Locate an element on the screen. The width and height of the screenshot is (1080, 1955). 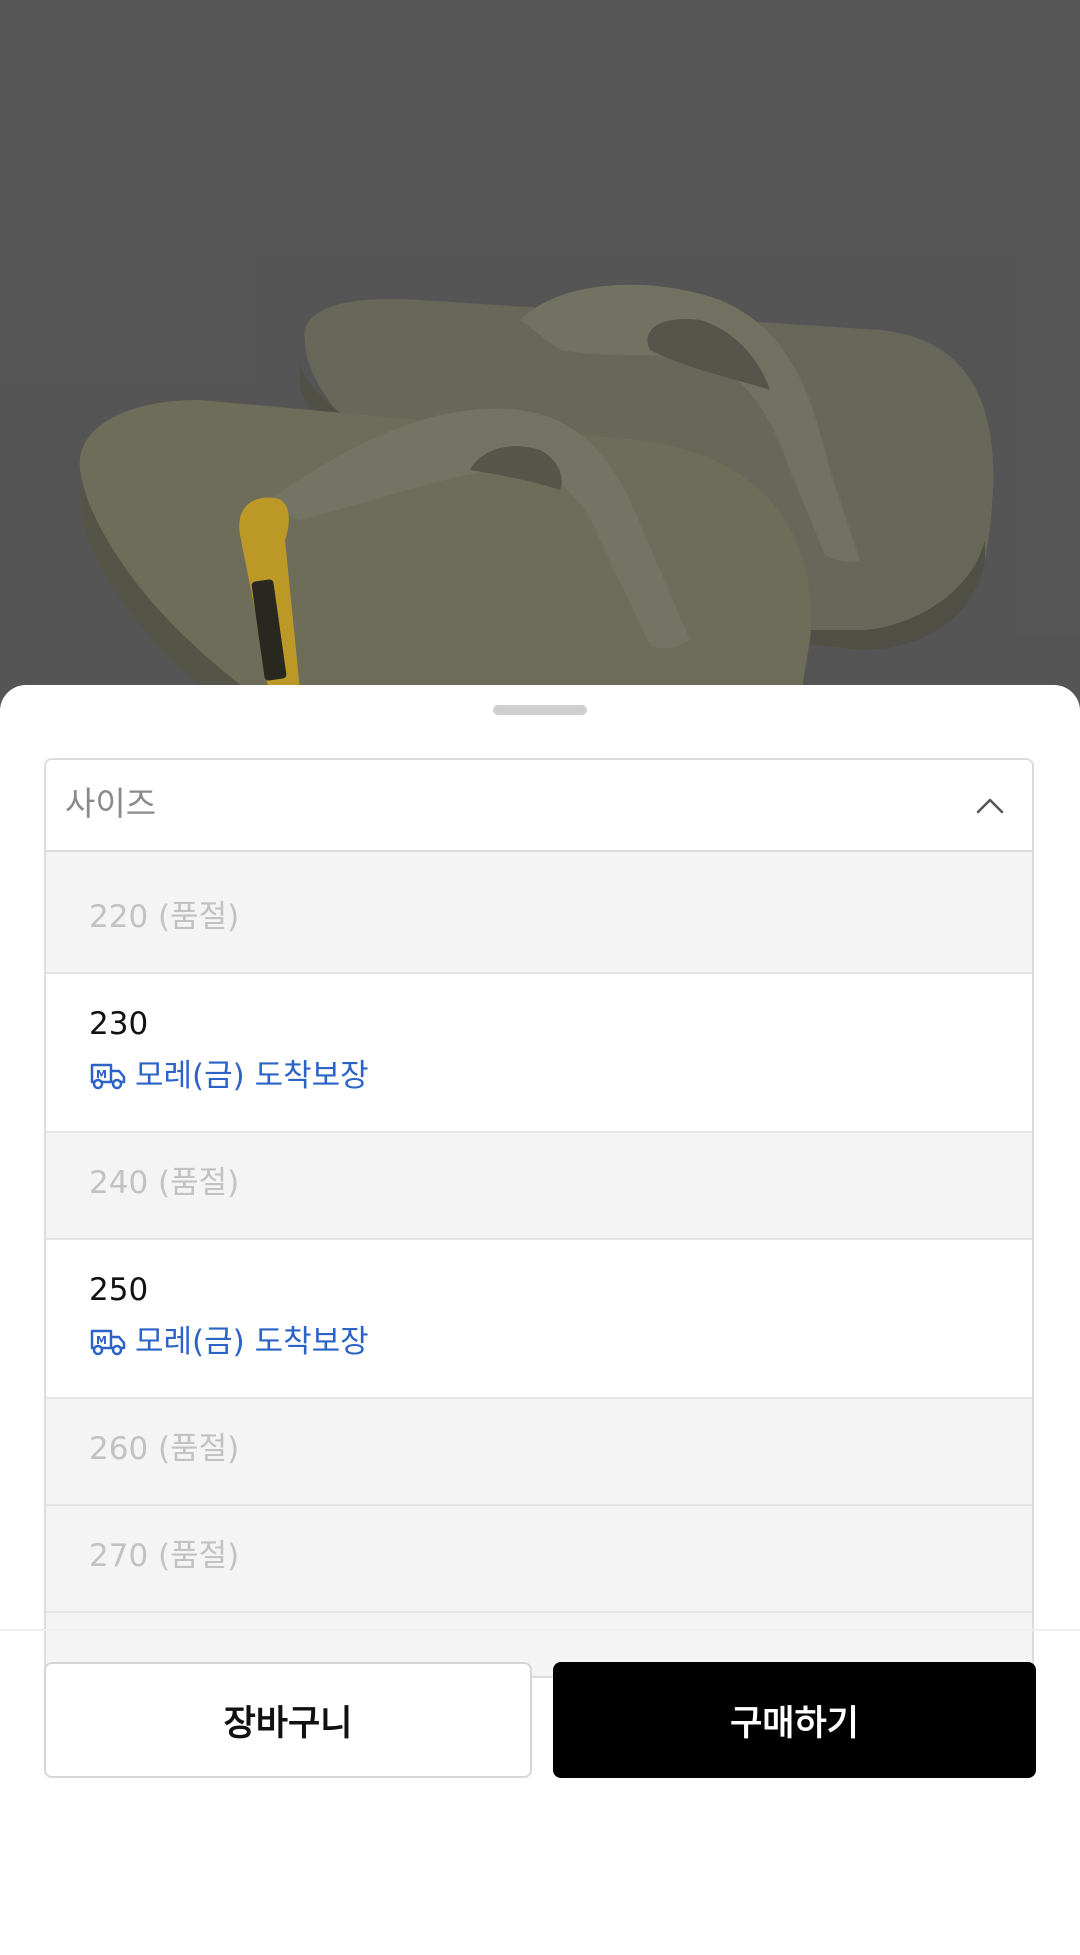
size-option-label: 260 (품절) is located at coordinates (164, 1449).